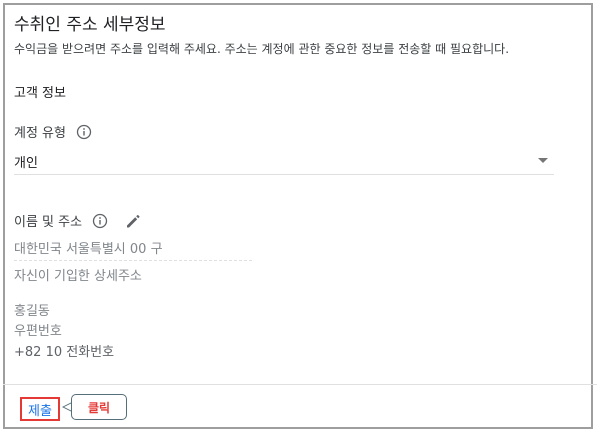 Image resolution: width=600 pixels, height=435 pixels. What do you see at coordinates (32, 311) in the screenshot?
I see `recipient-name: 홍길동` at bounding box center [32, 311].